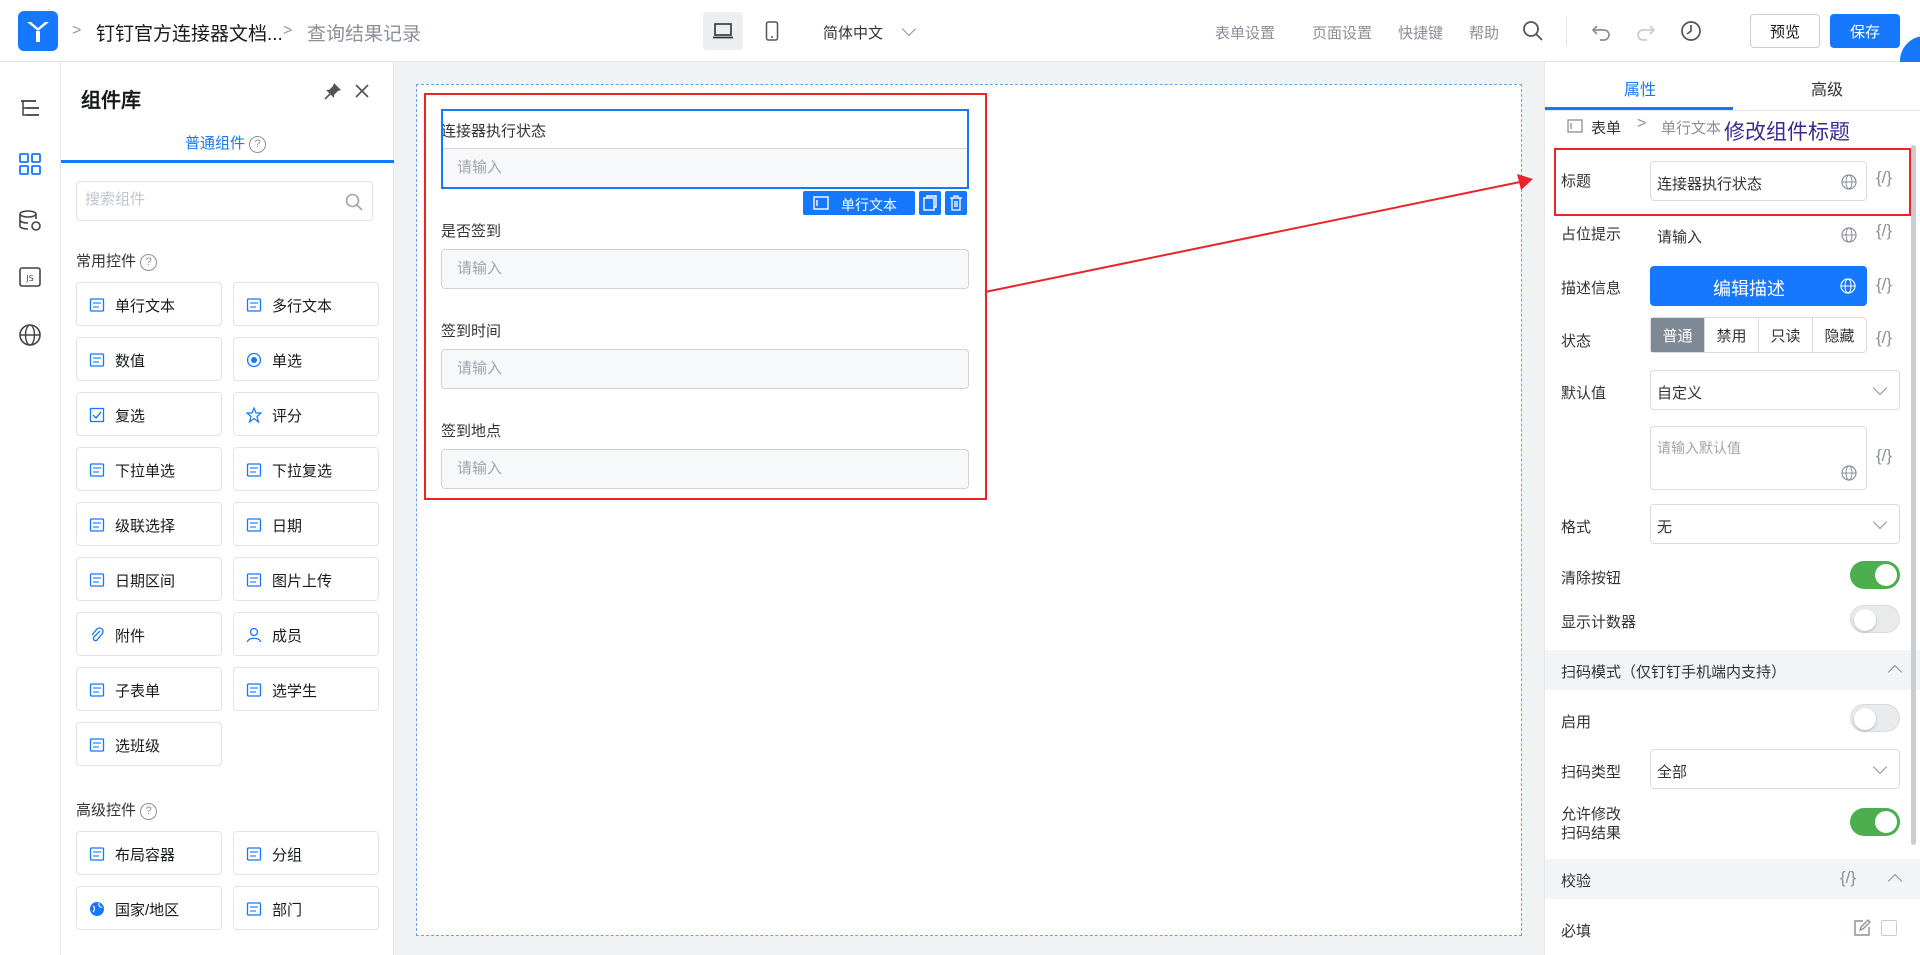 The height and width of the screenshot is (955, 1920). Describe the element at coordinates (1732, 182) in the screenshot. I see `annotation-box-title` at that location.